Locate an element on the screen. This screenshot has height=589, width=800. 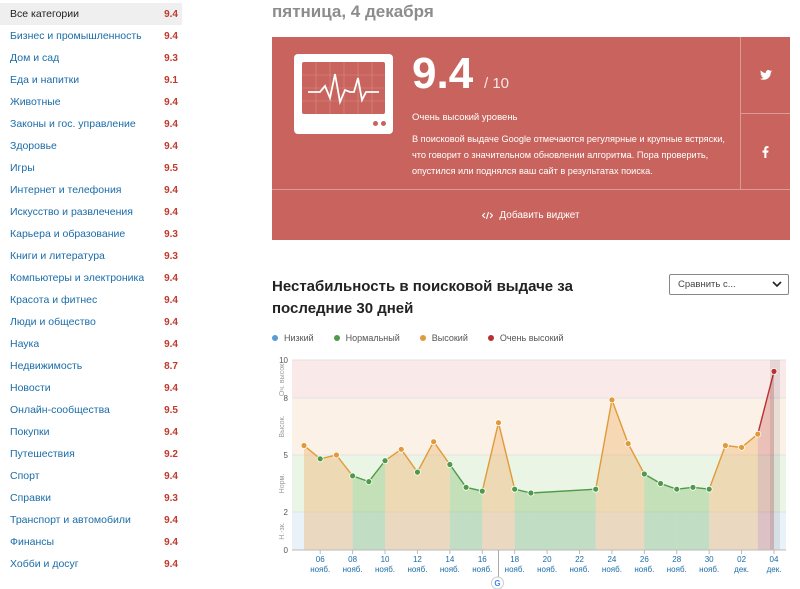
sidebar-category-item: Законы и гос. управление 9.4 is located at coordinates (91, 124).